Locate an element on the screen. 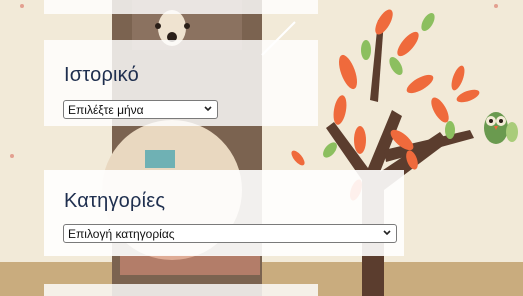 This screenshot has height=296, width=523. categories-title: Κατηγορίες is located at coordinates (115, 201).